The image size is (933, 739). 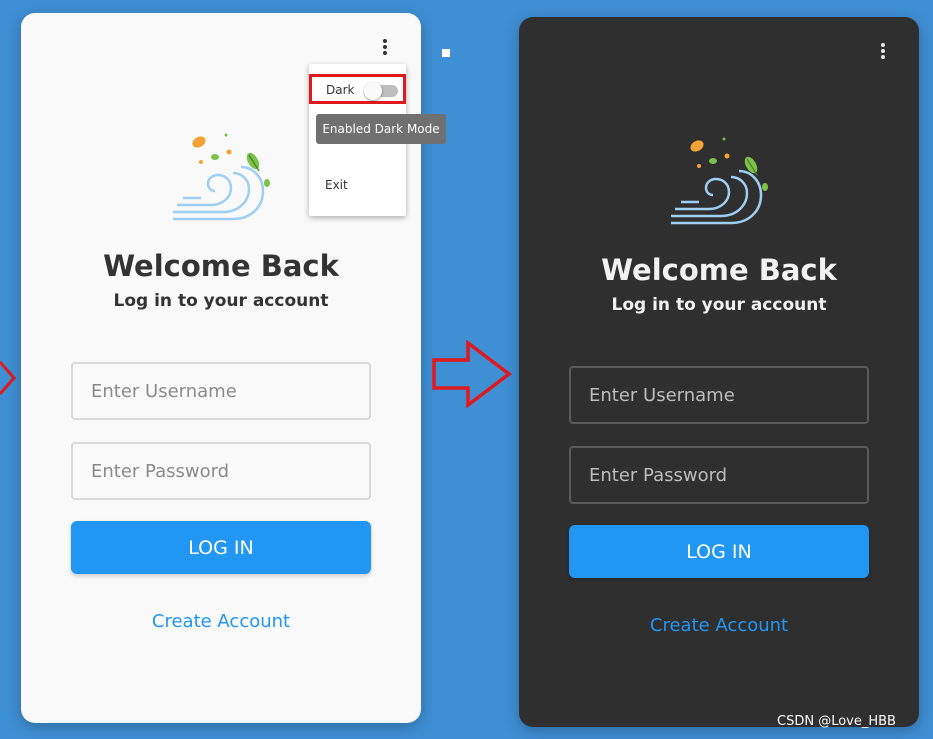 I want to click on watermark: CSDN @Love_HBB, so click(x=836, y=721).